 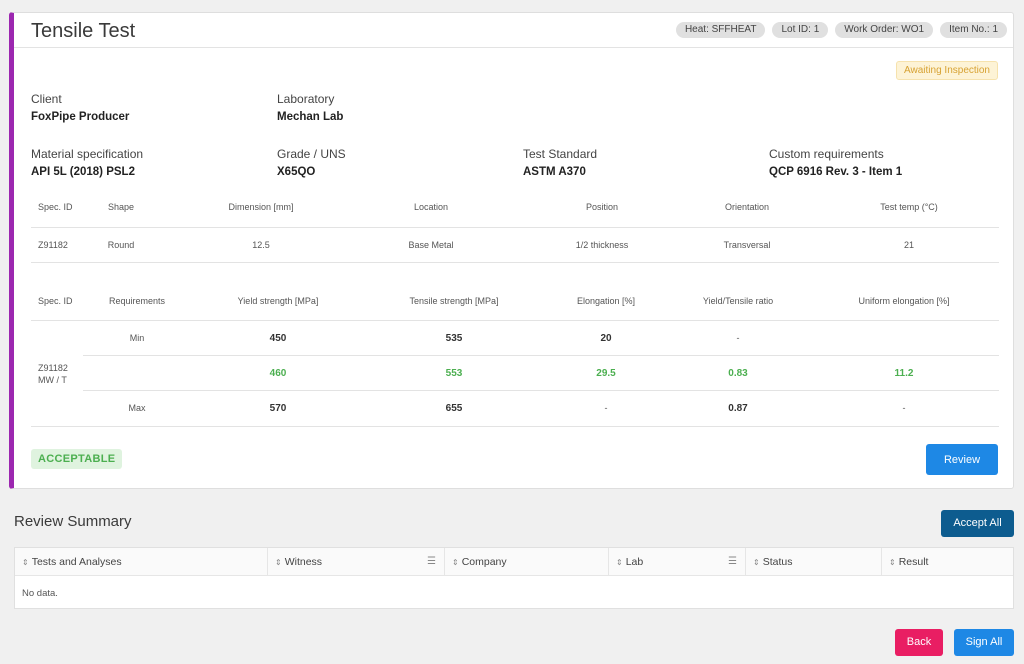 I want to click on column-header: Elongation [%], so click(x=606, y=301).